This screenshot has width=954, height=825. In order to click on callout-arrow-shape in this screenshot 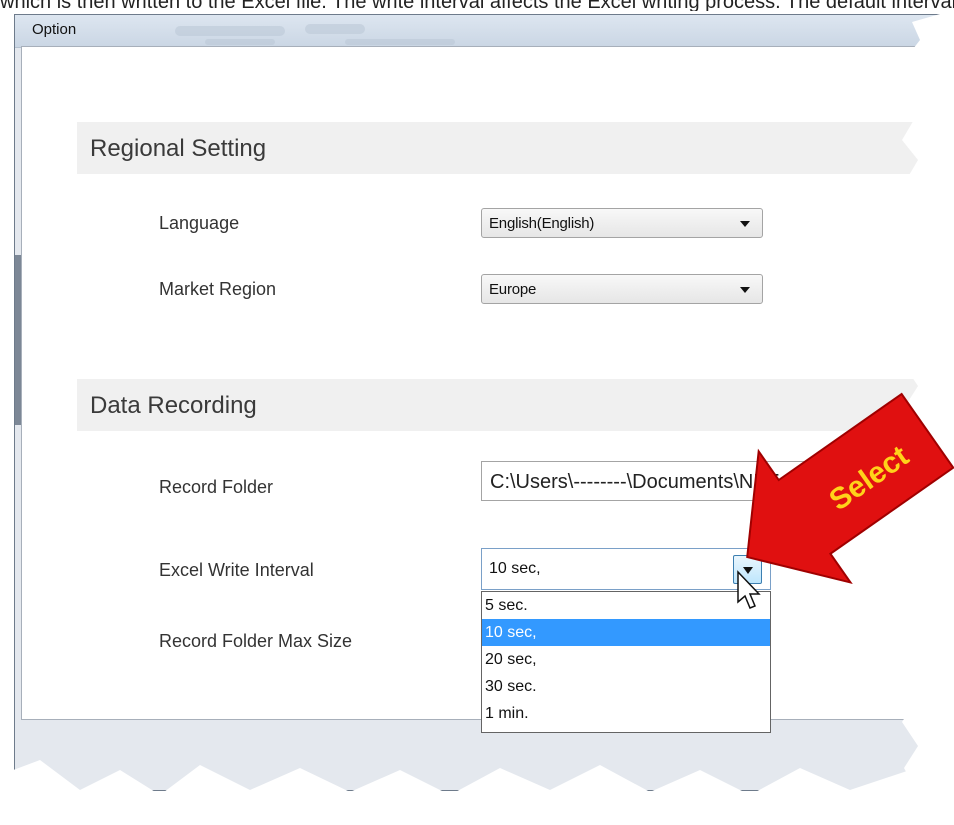, I will do `click(850, 488)`.